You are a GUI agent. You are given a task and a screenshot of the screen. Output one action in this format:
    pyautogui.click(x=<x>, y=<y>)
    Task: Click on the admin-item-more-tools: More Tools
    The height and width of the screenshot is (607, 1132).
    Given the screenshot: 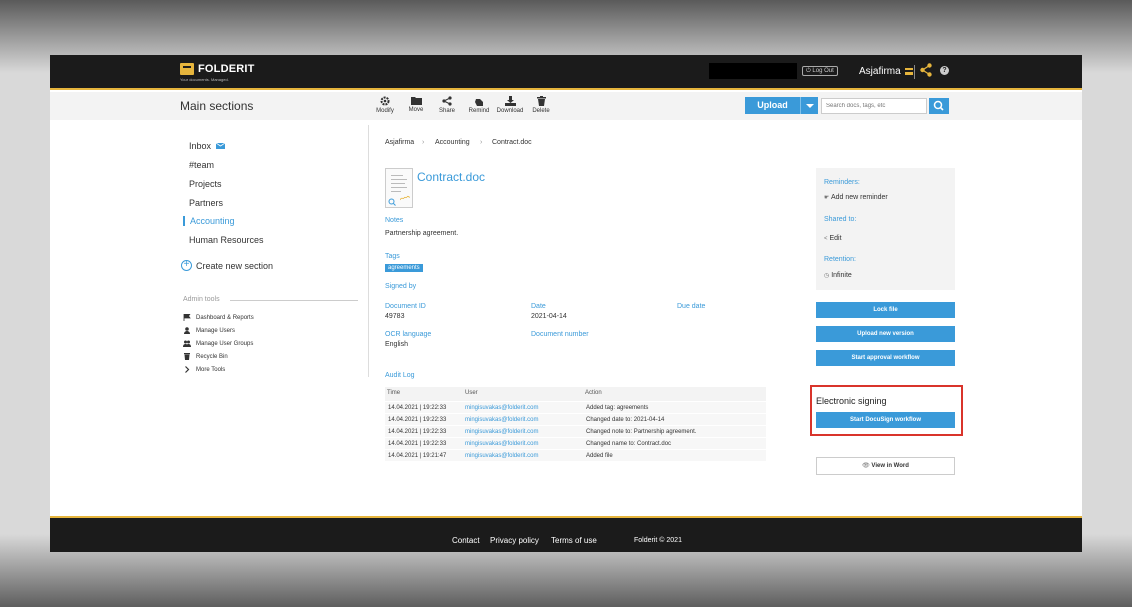 What is the action you would take?
    pyautogui.click(x=204, y=369)
    